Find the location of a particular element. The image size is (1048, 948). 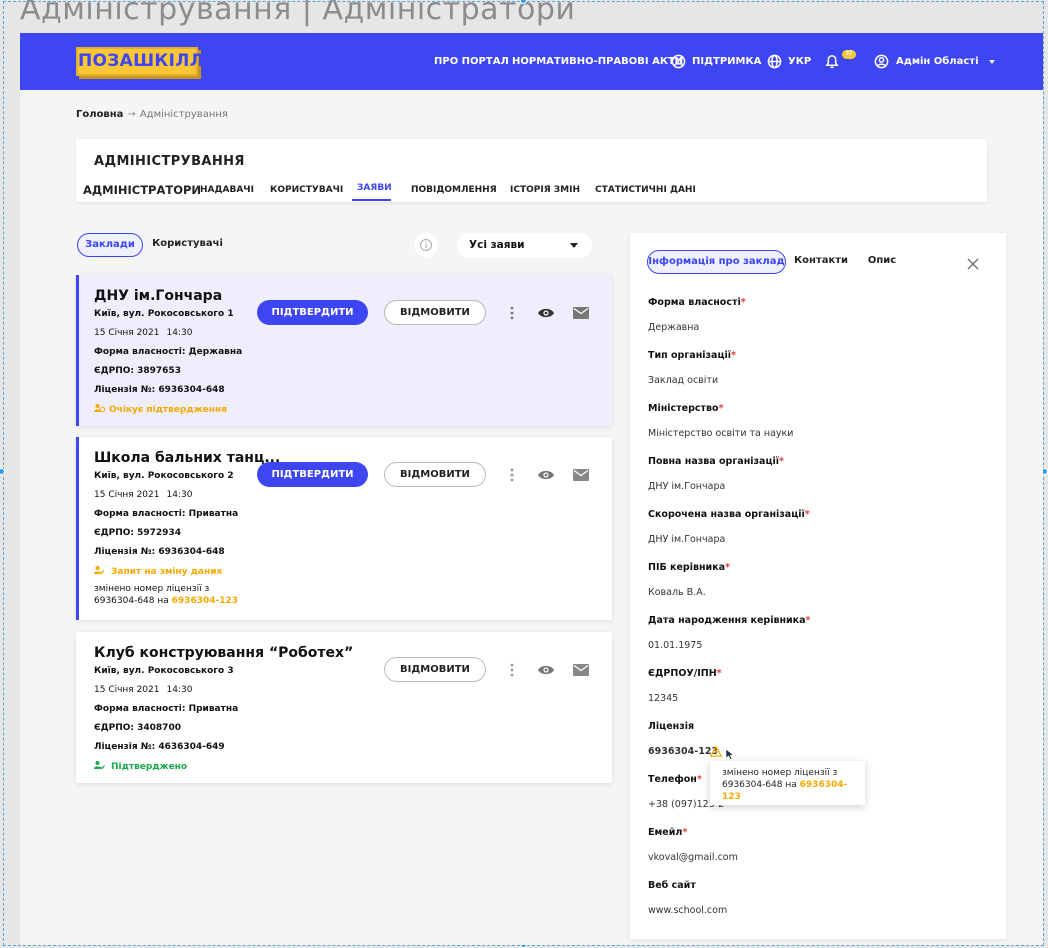

institution-address: Київ, вул. Рокосовського 2 is located at coordinates (164, 476).